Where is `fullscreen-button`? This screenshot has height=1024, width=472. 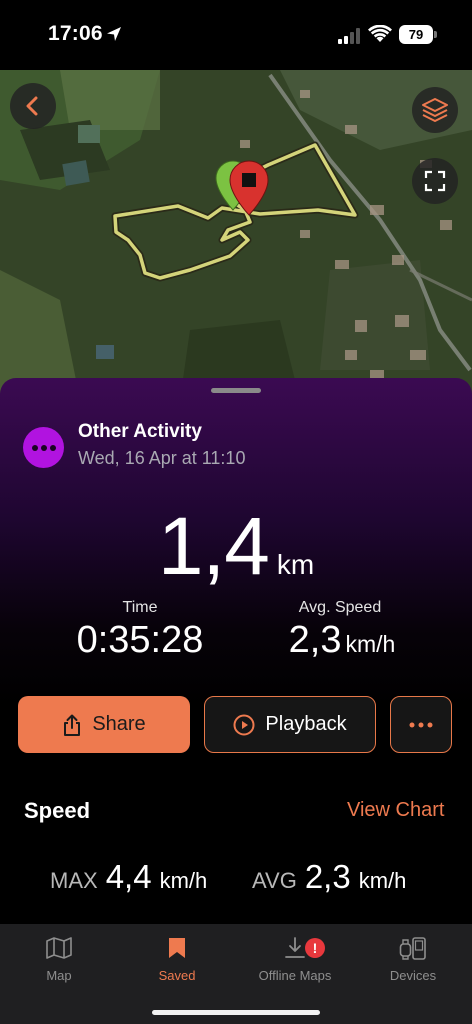
fullscreen-button is located at coordinates (435, 181).